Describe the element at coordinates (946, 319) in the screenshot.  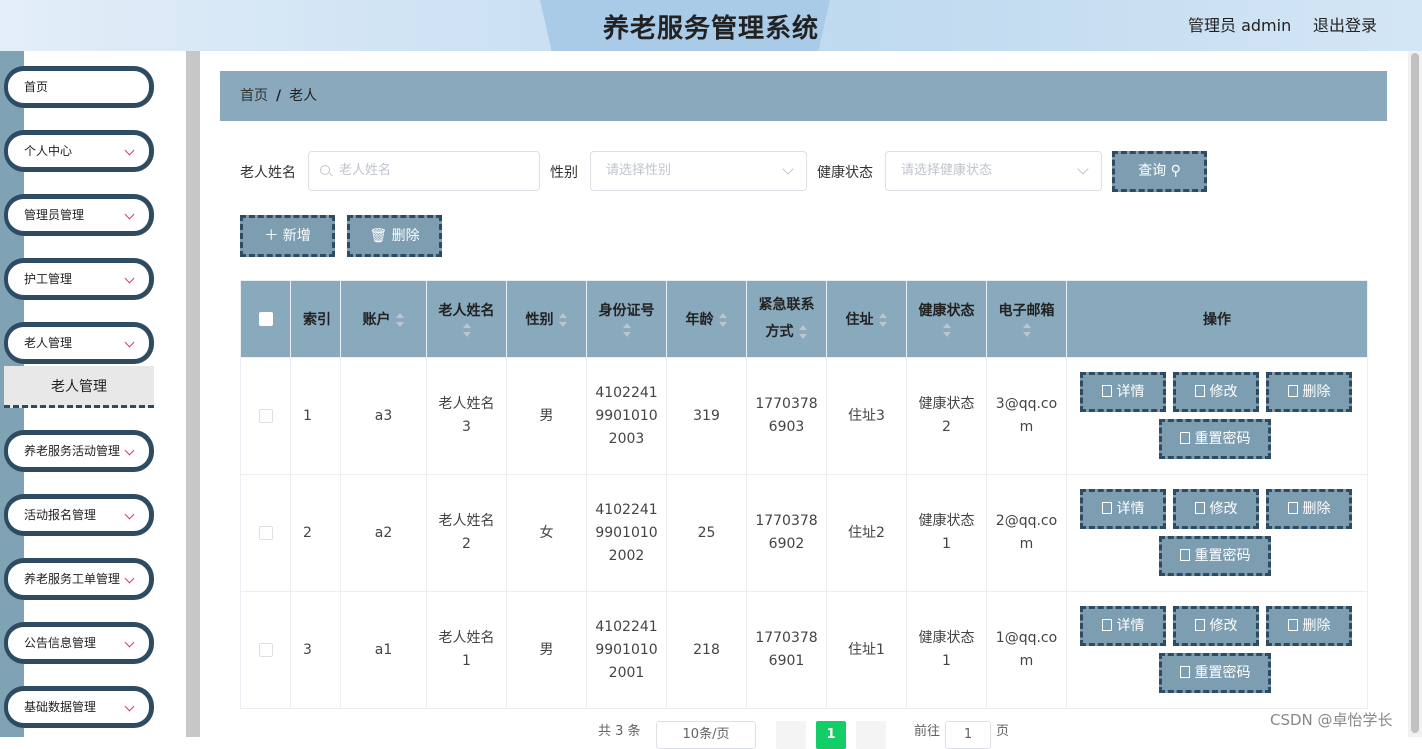
I see `col-health: 健康状态` at that location.